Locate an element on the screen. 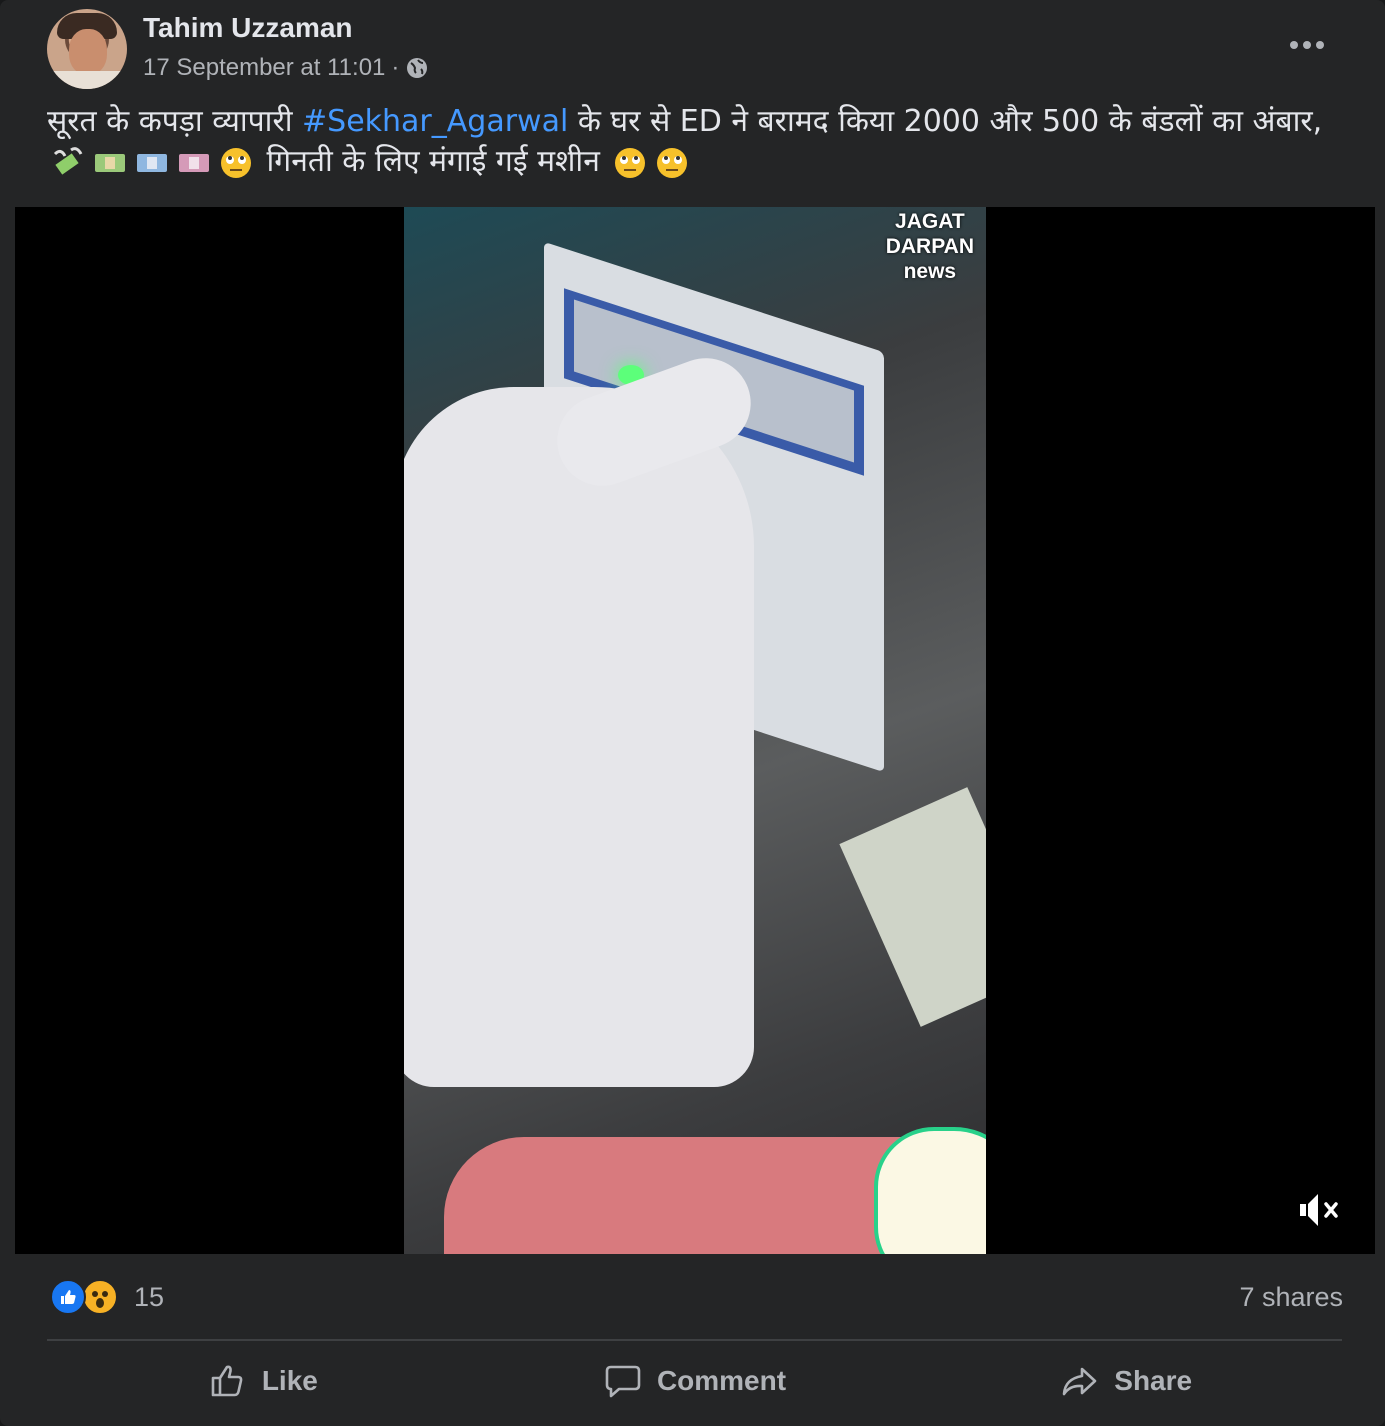  post-actions: Like Comment Share is located at coordinates (694, 1381).